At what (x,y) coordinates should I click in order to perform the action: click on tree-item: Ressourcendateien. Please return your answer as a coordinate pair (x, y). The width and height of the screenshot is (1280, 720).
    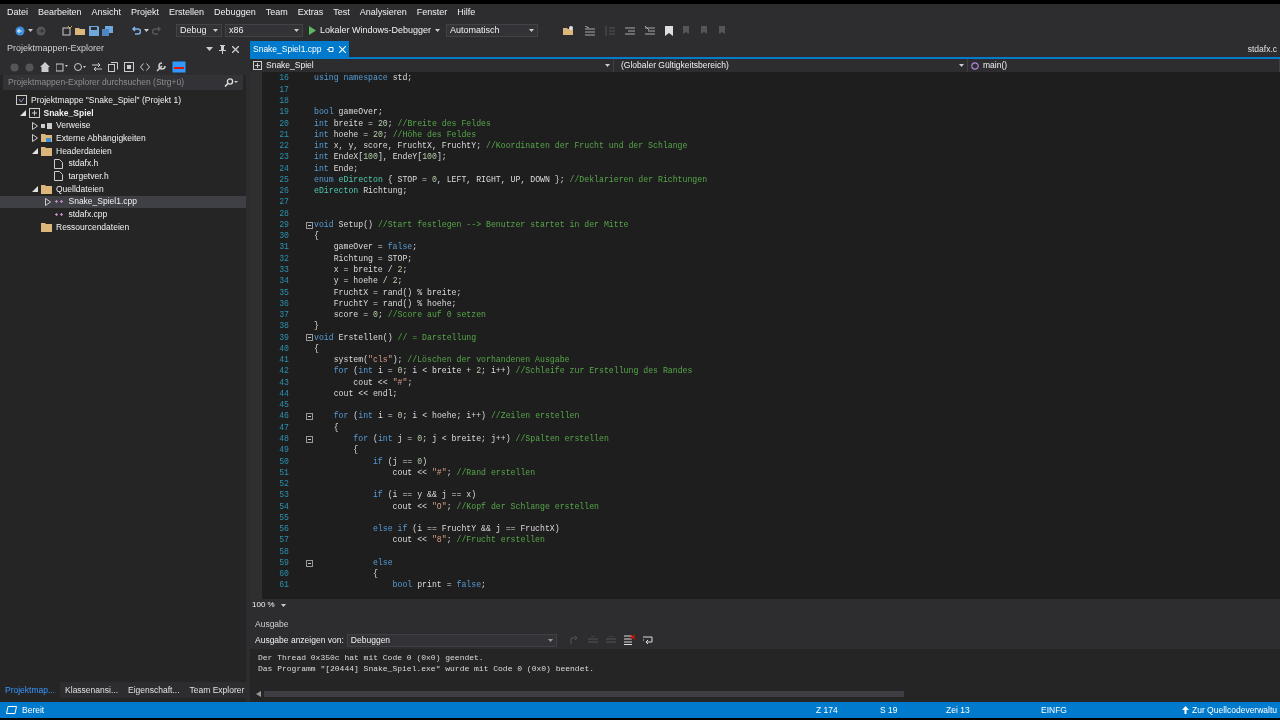
    Looking at the image, I should click on (123, 227).